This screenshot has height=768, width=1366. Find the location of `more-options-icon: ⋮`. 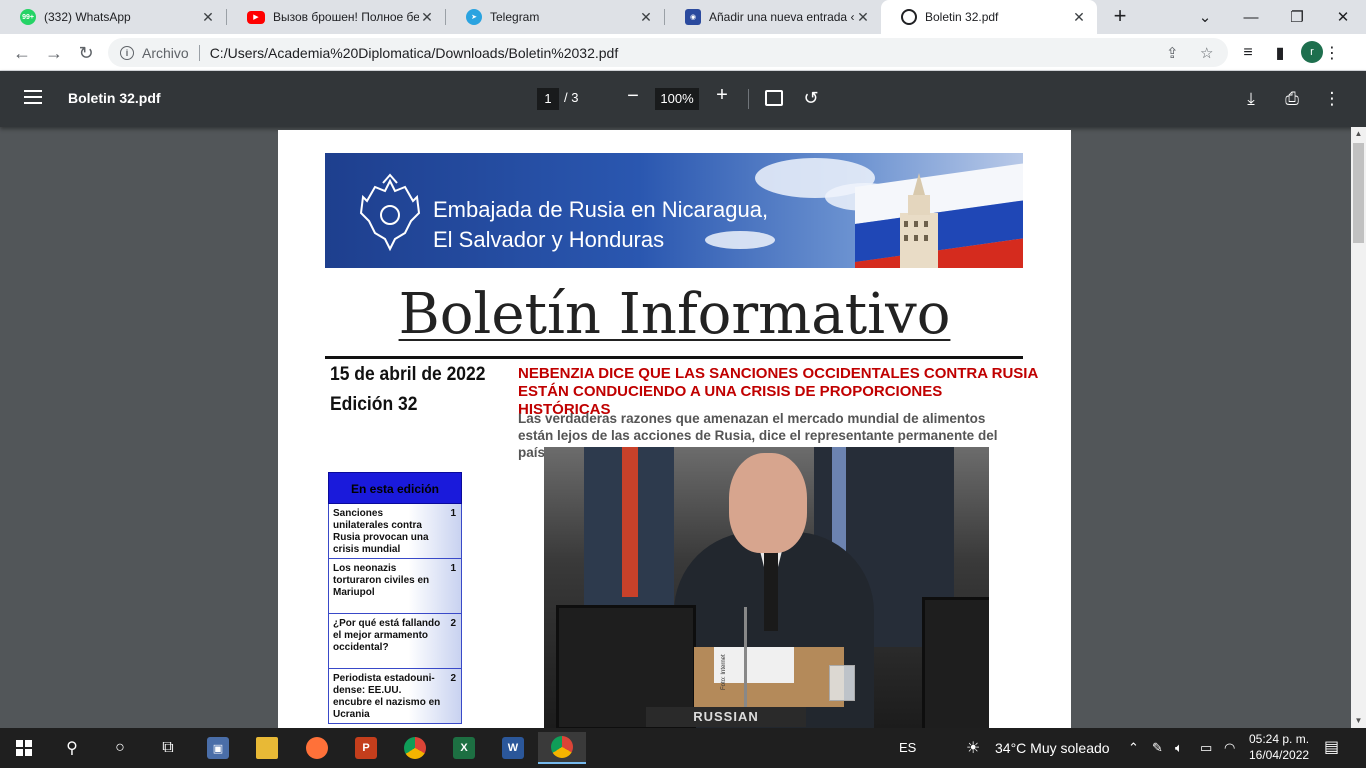

more-options-icon: ⋮ is located at coordinates (1332, 99).